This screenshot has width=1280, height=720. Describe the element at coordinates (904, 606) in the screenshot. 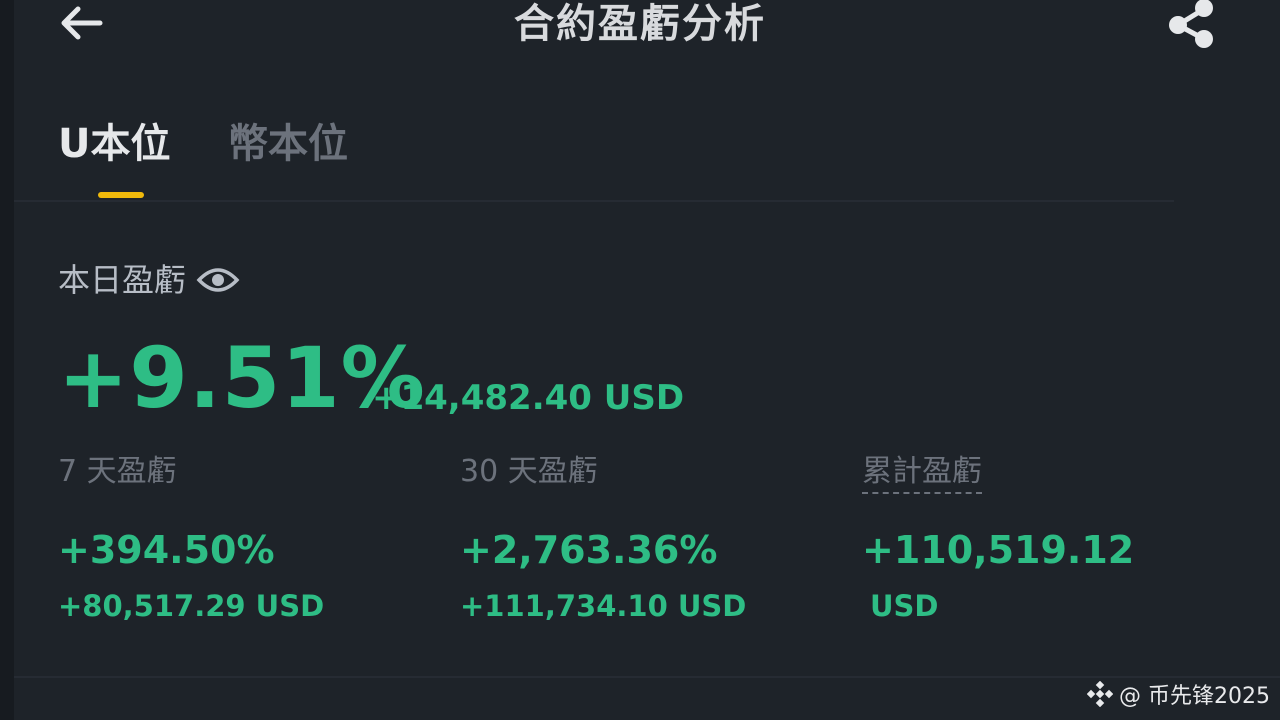

I see `stat-unit: USD` at that location.